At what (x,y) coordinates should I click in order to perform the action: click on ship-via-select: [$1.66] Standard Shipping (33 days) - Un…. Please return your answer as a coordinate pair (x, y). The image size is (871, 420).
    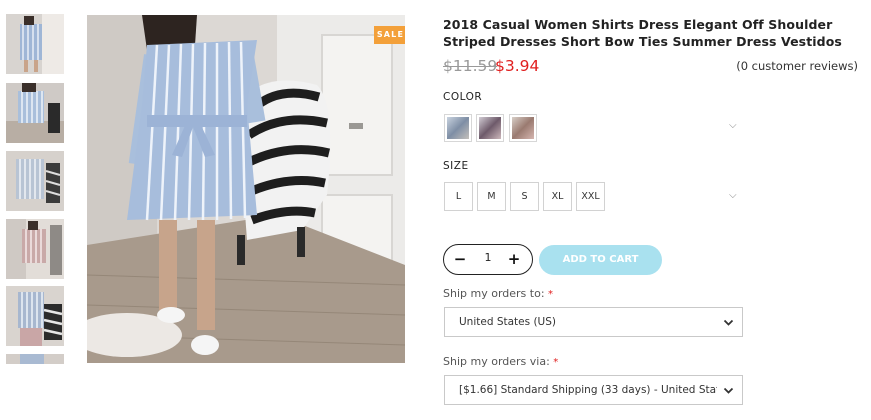
    Looking at the image, I should click on (593, 390).